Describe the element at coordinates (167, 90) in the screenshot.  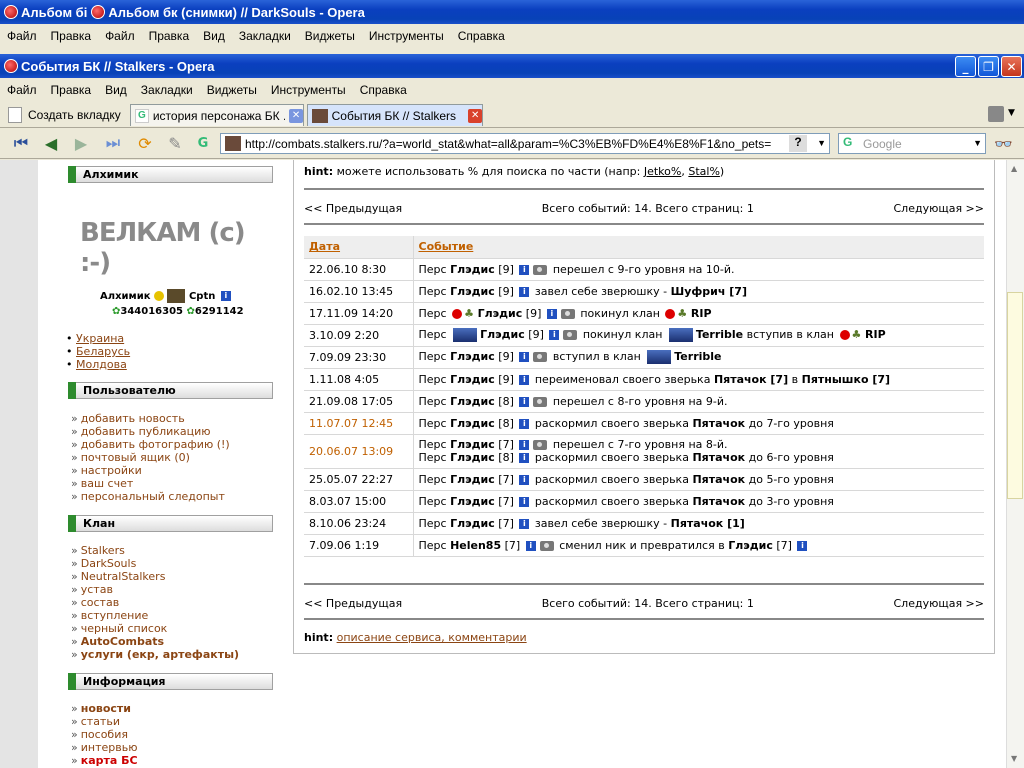
I see `menu-bookmarks: Закладки` at that location.